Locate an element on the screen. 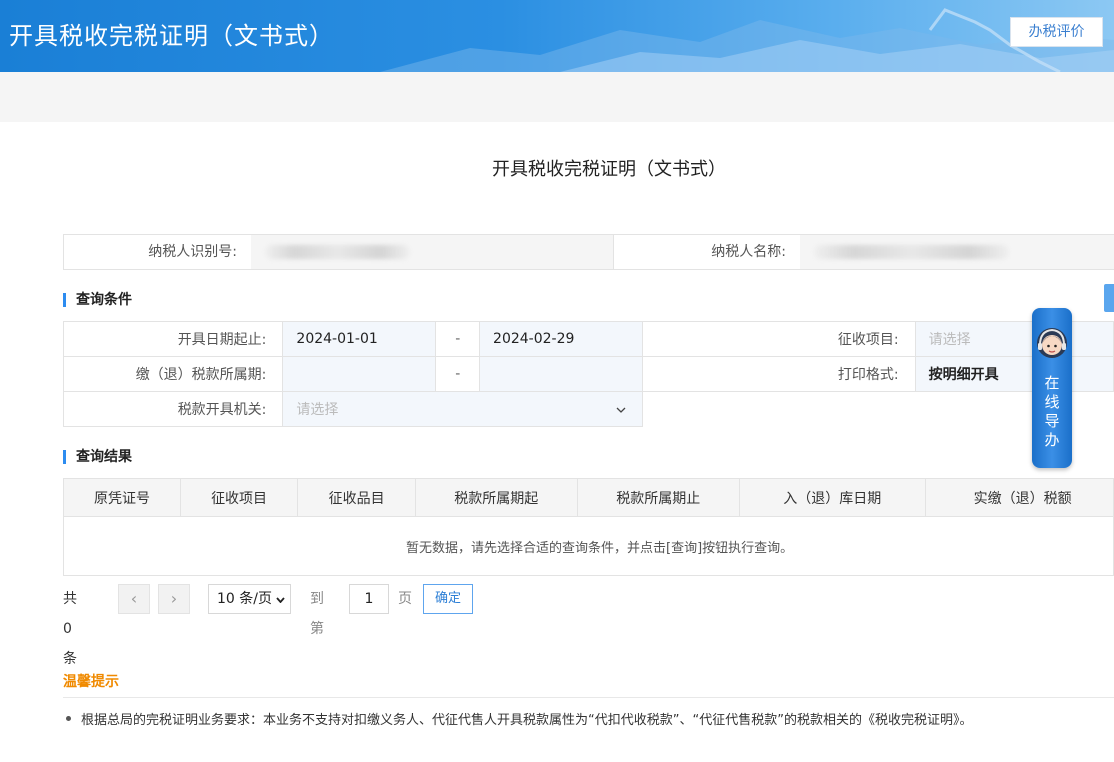 Image resolution: width=1114 pixels, height=762 pixels. taxpayer-name-label: 纳税人名称: is located at coordinates (706, 252).